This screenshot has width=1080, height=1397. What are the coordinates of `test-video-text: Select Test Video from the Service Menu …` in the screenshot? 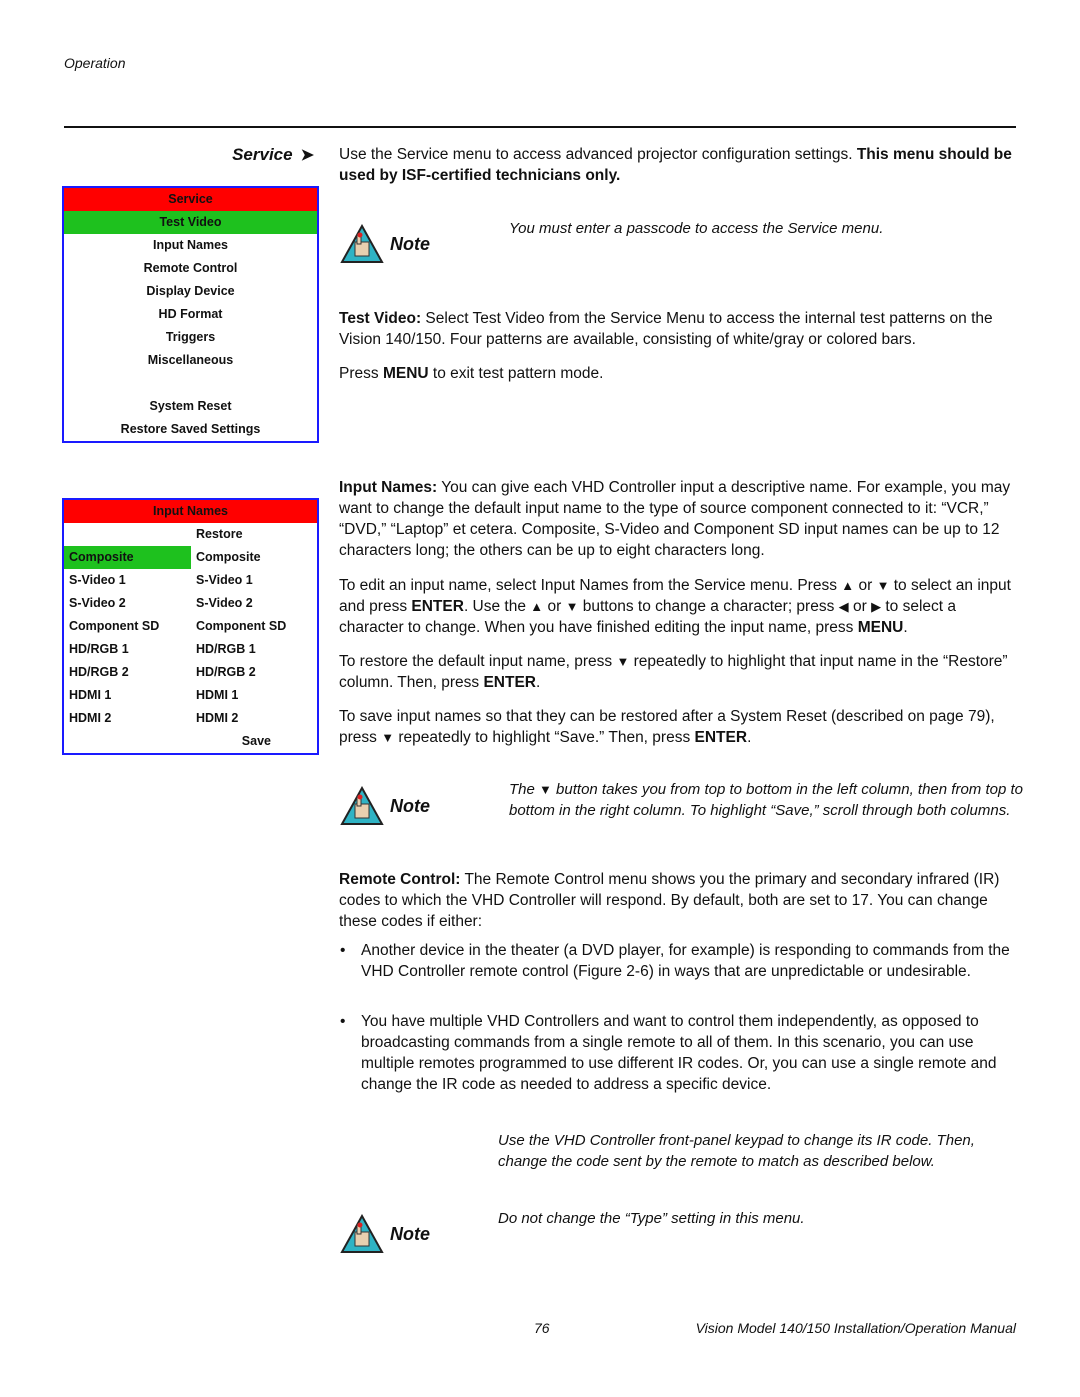 It's located at (666, 329).